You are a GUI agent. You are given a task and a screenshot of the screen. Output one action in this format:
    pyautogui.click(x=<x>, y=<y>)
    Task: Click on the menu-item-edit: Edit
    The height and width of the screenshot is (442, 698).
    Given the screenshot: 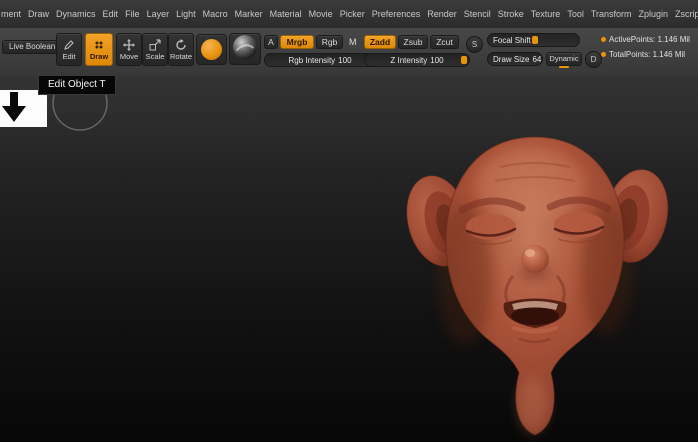 What is the action you would take?
    pyautogui.click(x=110, y=14)
    